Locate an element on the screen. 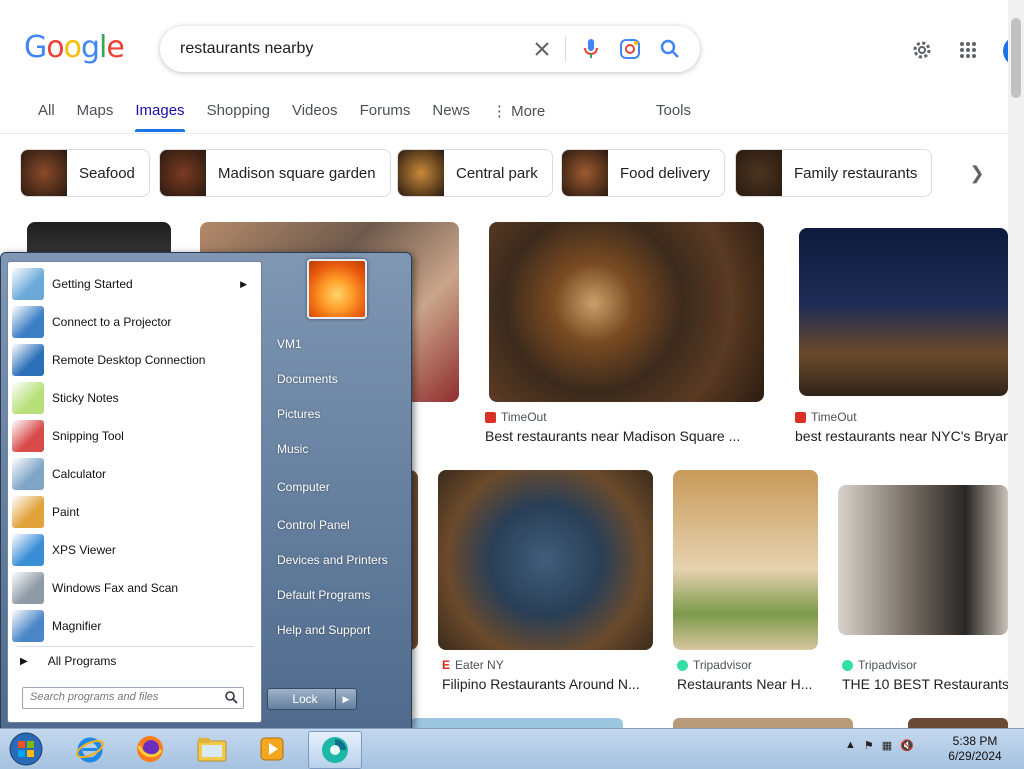 The image size is (1024, 769). shutdown-options-arrow-icon: ▶ is located at coordinates (346, 699).